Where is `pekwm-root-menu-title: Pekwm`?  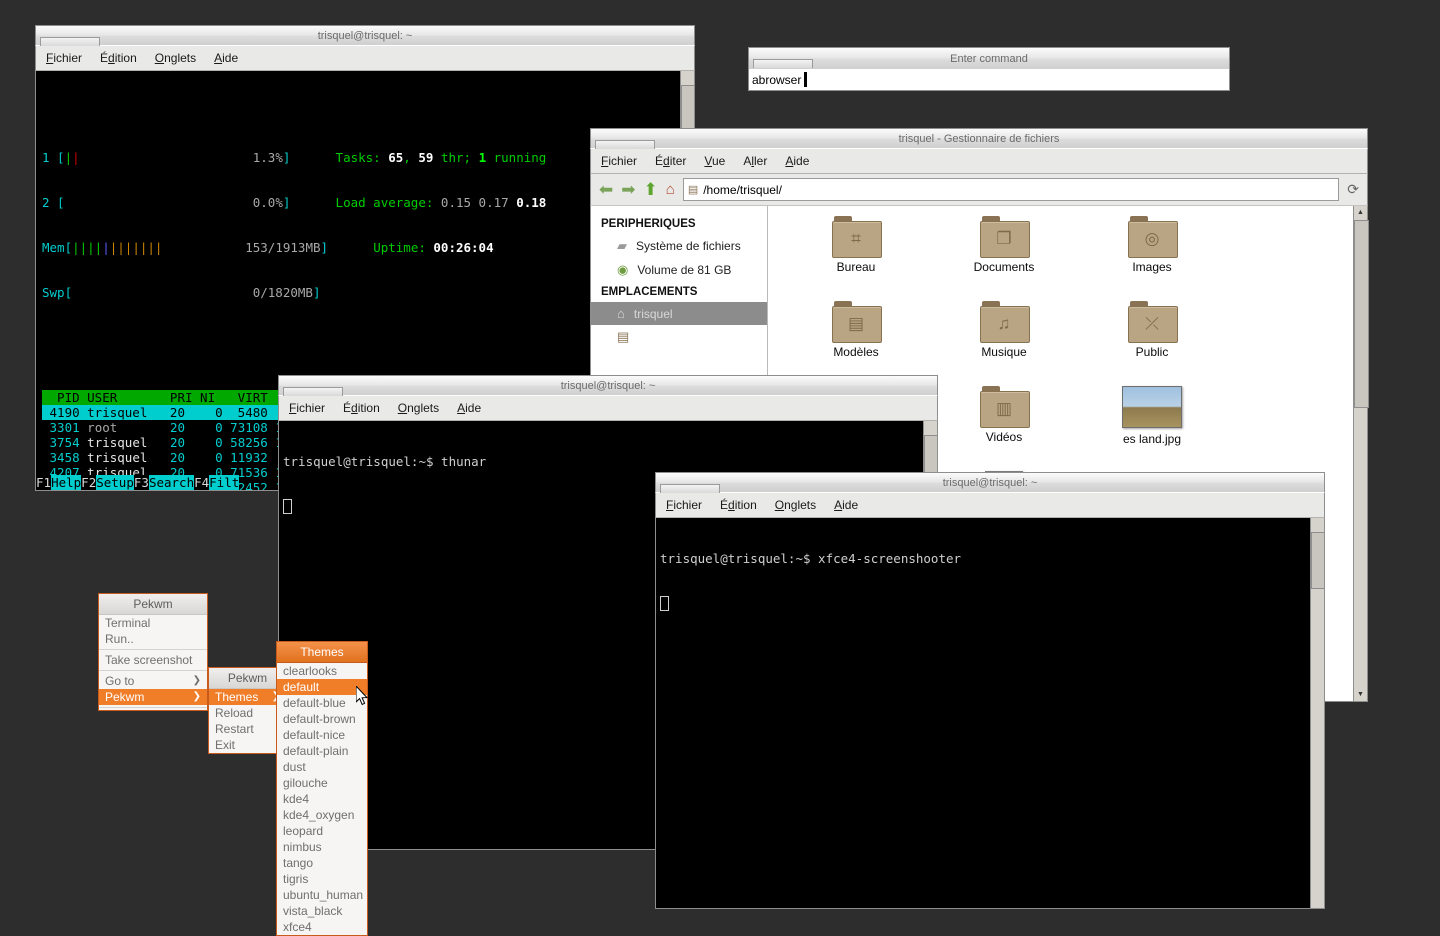 pekwm-root-menu-title: Pekwm is located at coordinates (153, 604).